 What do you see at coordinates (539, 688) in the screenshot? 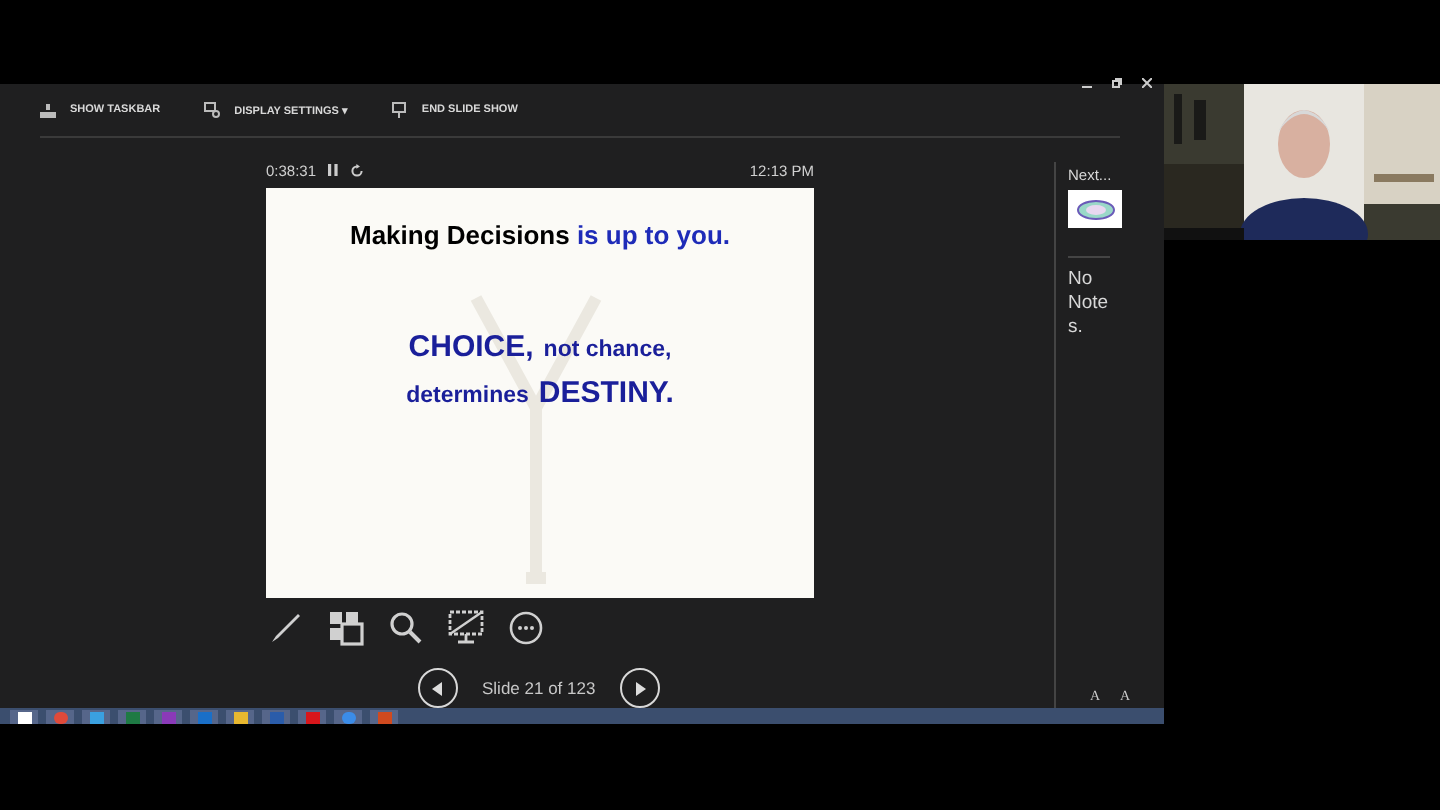
I see `slide-counter: Slide 21 of 123` at bounding box center [539, 688].